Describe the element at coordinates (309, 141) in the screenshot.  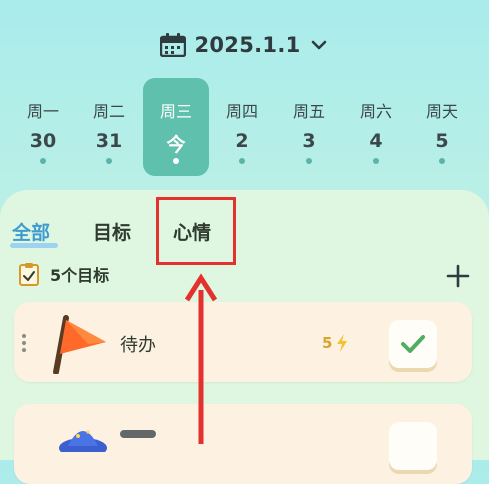
I see `day-number: 3` at that location.